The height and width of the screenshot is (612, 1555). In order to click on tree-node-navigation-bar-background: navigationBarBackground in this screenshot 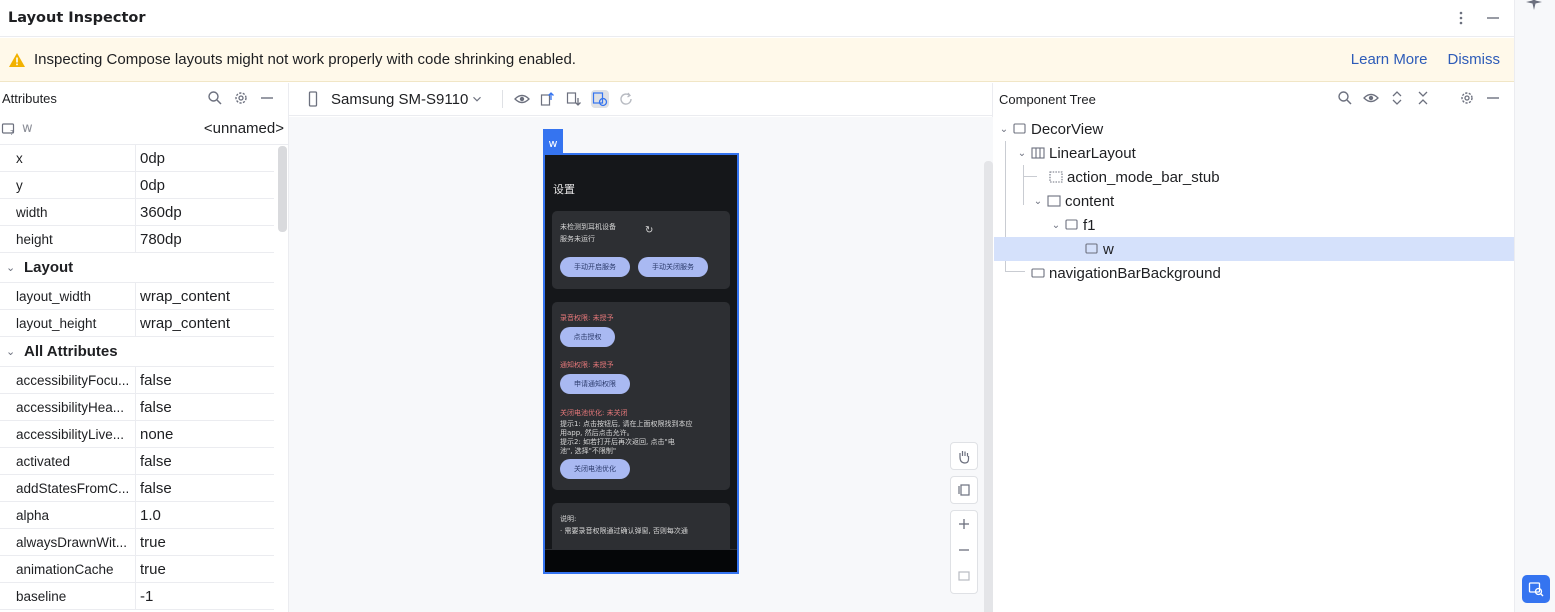, I will do `click(1254, 273)`.